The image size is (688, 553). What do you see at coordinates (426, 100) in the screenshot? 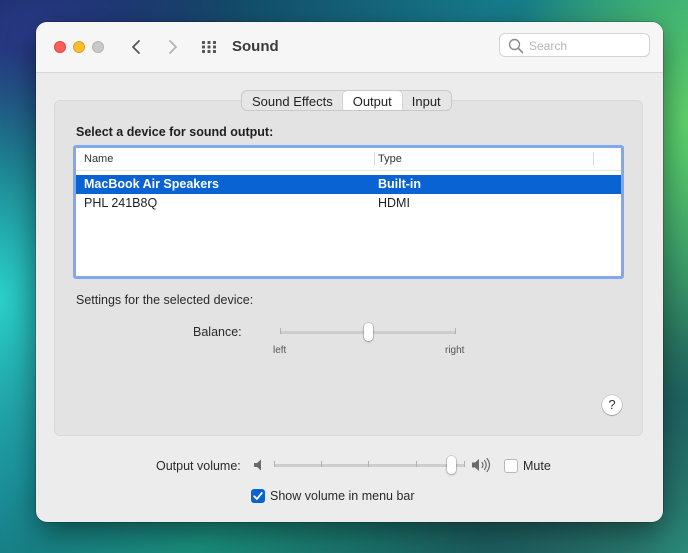
I see `tab-input: Input` at bounding box center [426, 100].